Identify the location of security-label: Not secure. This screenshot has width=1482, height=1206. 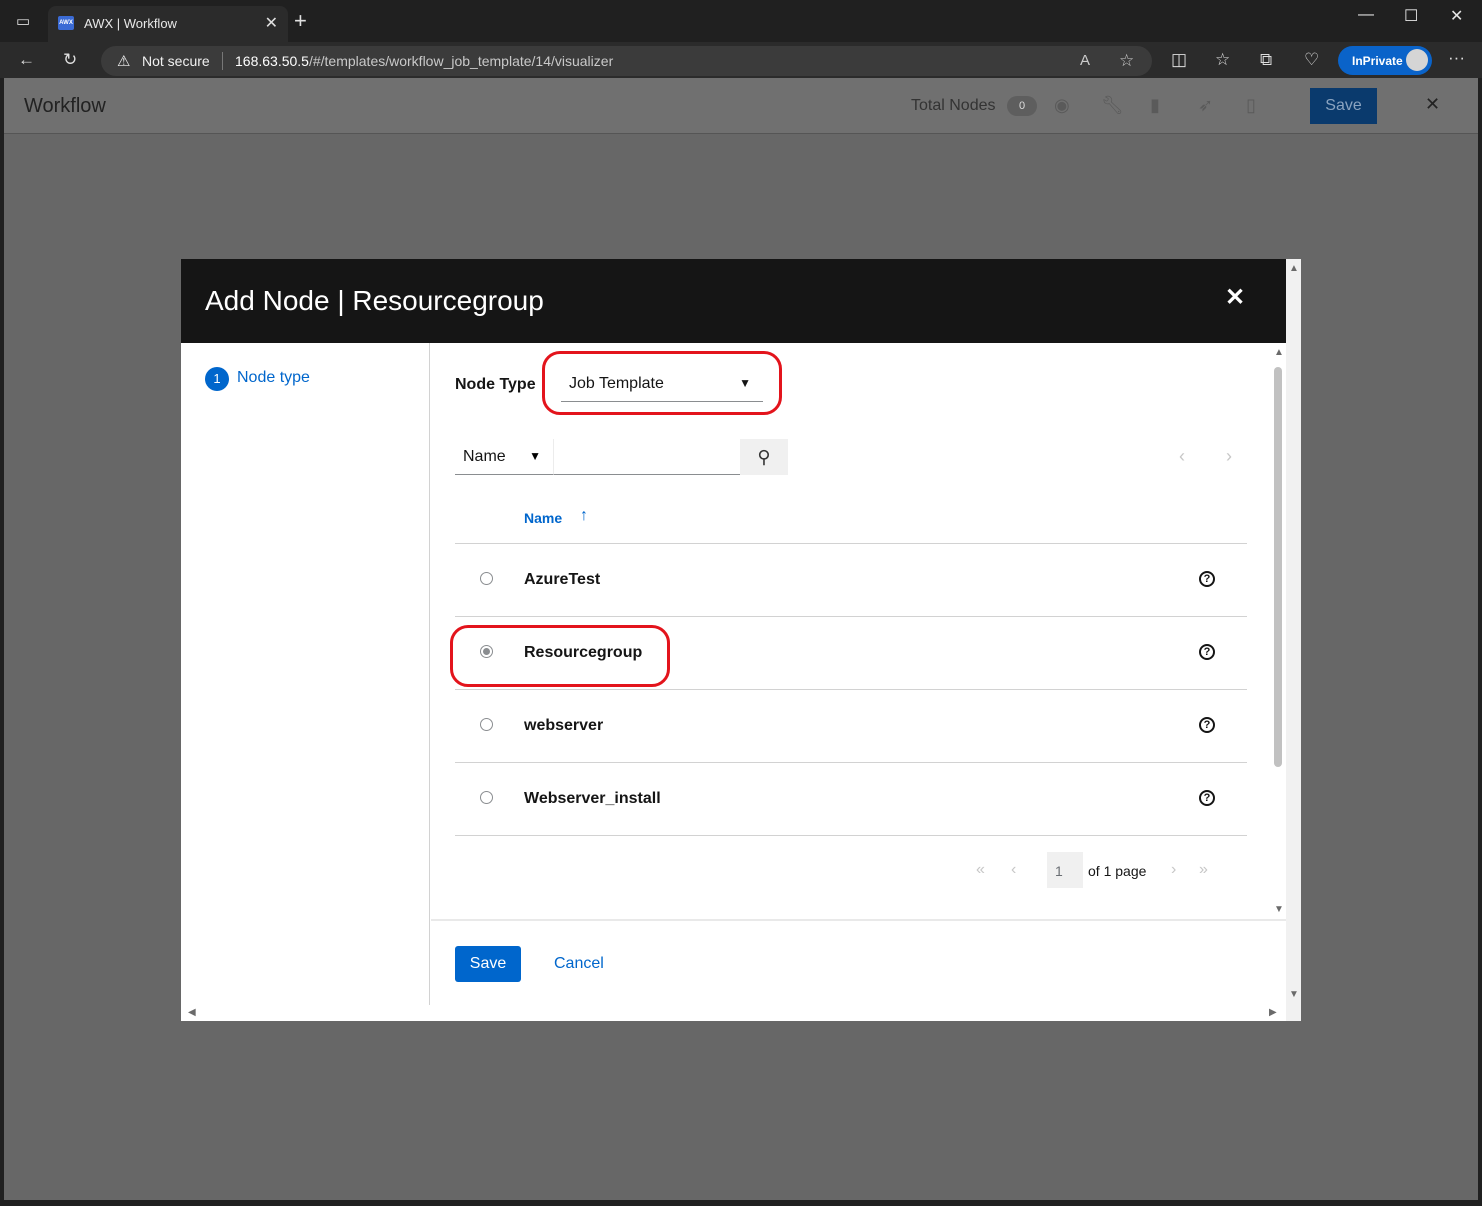
(176, 61).